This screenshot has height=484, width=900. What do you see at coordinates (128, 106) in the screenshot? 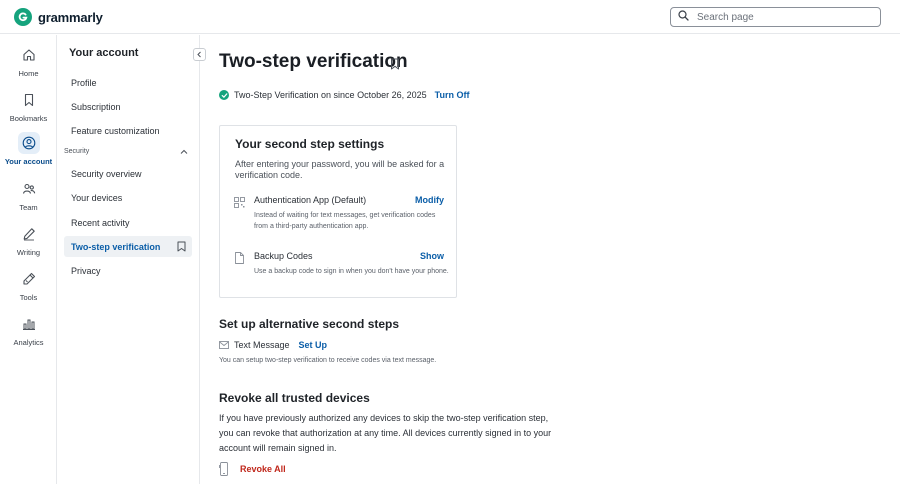
I see `sidebar-item-subscription: Subscription` at bounding box center [128, 106].